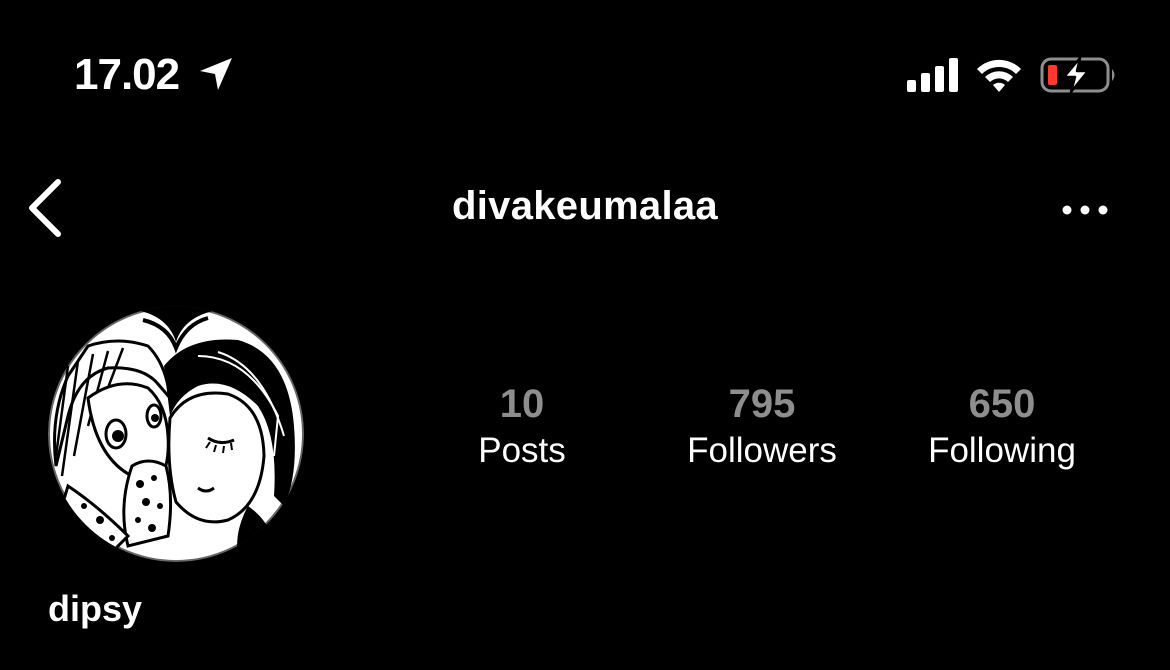 The width and height of the screenshot is (1170, 670). I want to click on followers-count: 795, so click(762, 404).